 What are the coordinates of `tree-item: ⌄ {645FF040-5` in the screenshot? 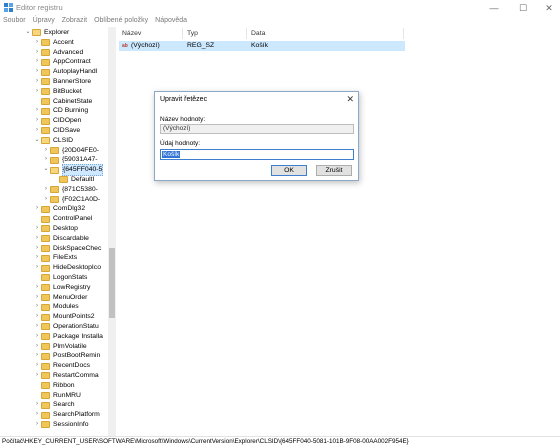 It's located at (73, 170).